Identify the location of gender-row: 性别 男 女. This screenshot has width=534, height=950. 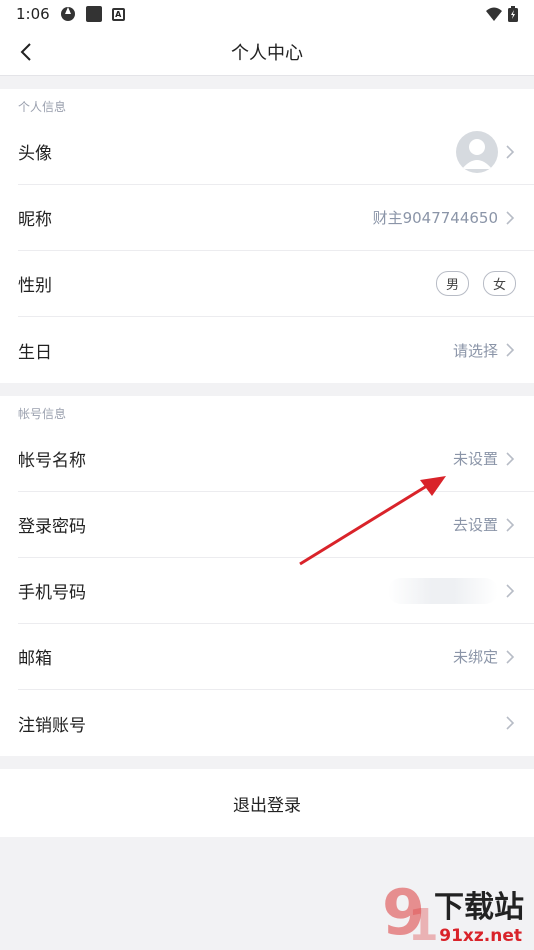
(276, 284).